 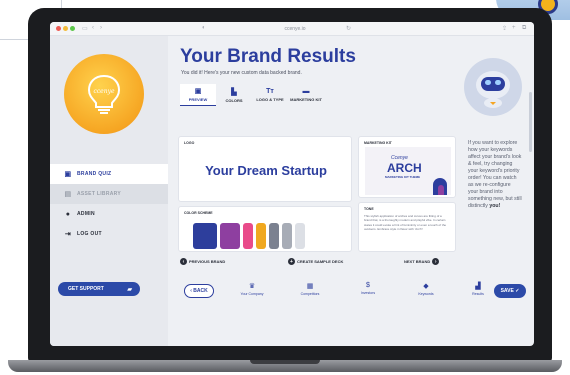 I want to click on back-button: ‹ BACK, so click(x=199, y=291).